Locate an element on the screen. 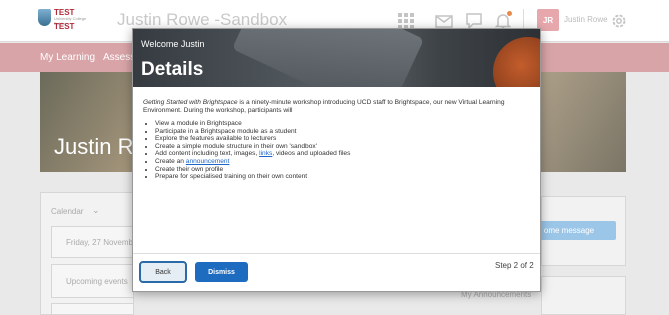  notification-dot is located at coordinates (509, 13).